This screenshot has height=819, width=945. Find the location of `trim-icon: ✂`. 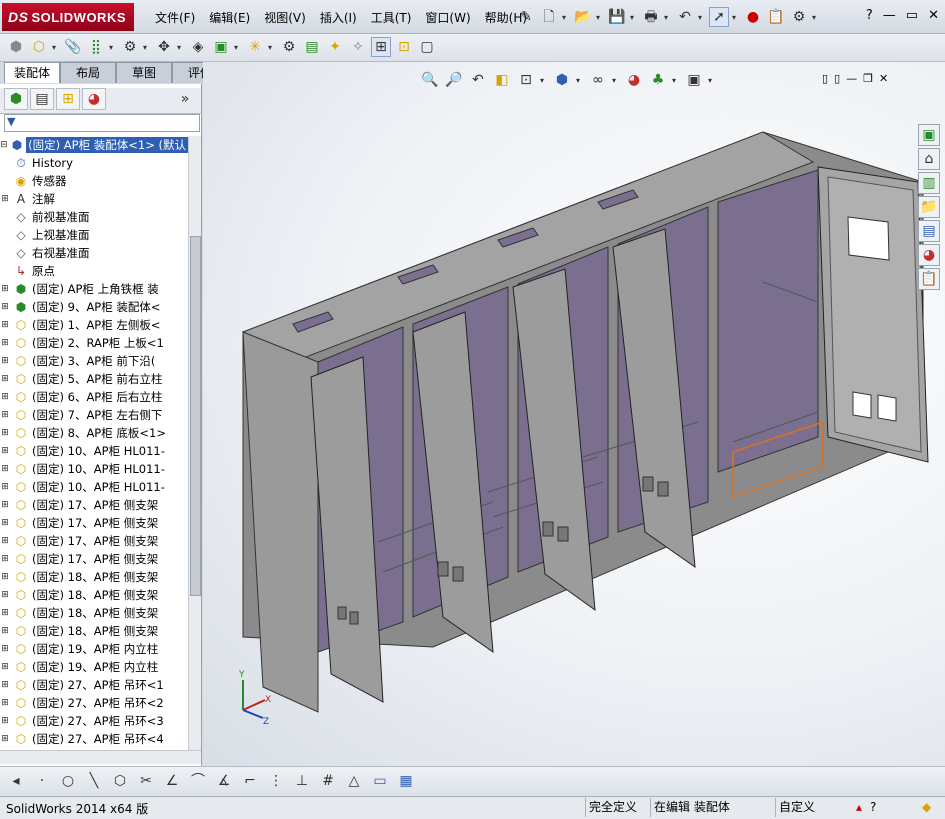

trim-icon: ✂ is located at coordinates (146, 781).